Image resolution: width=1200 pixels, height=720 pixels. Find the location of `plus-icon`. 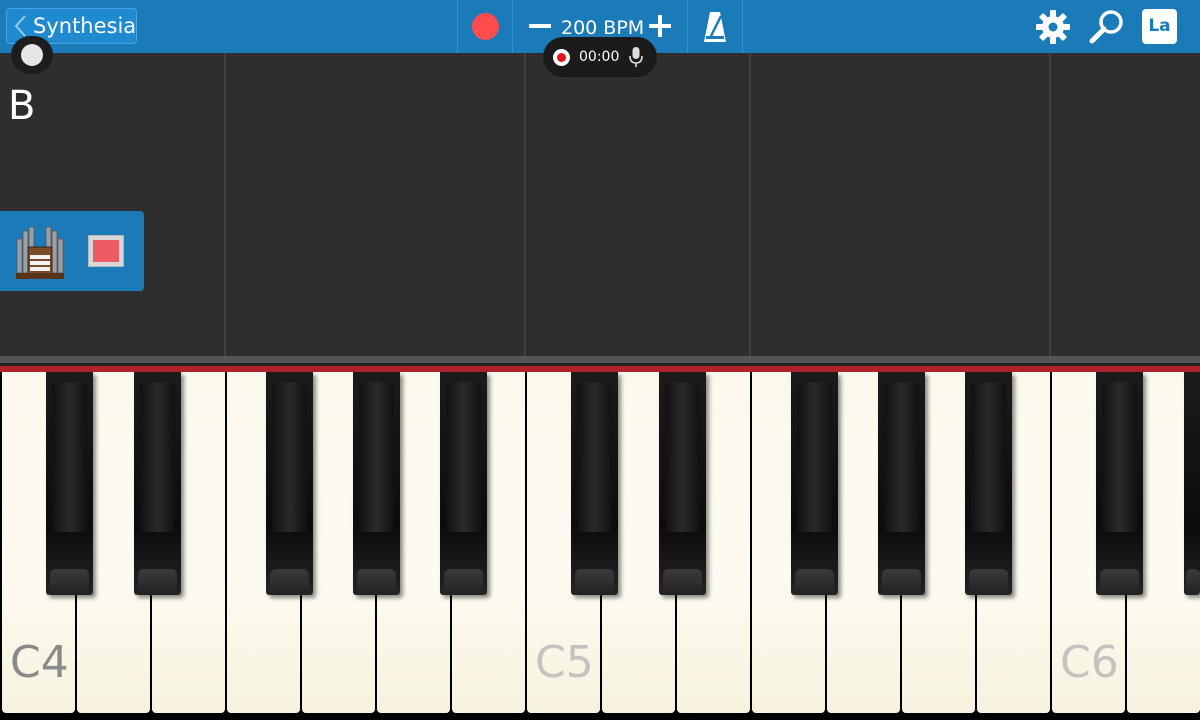

plus-icon is located at coordinates (660, 26).